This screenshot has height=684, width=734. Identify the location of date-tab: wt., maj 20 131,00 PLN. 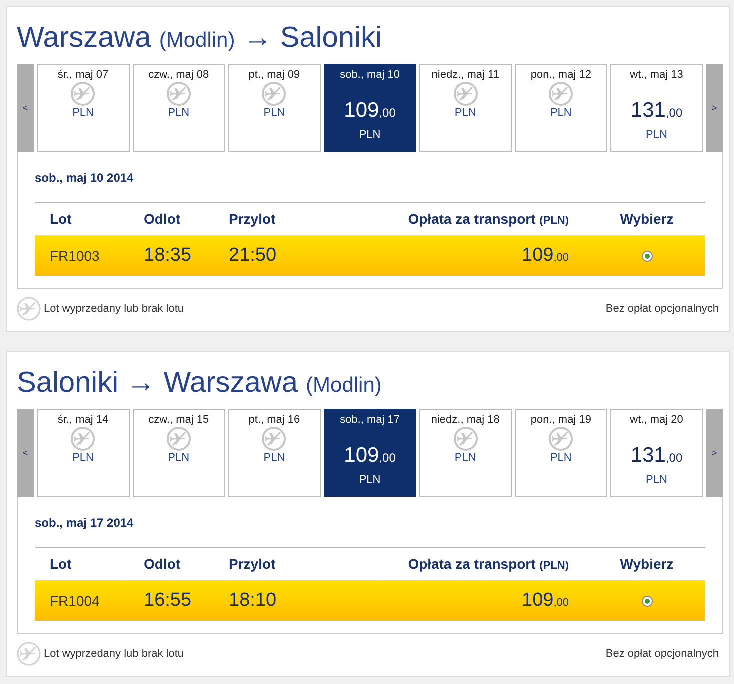
(657, 453).